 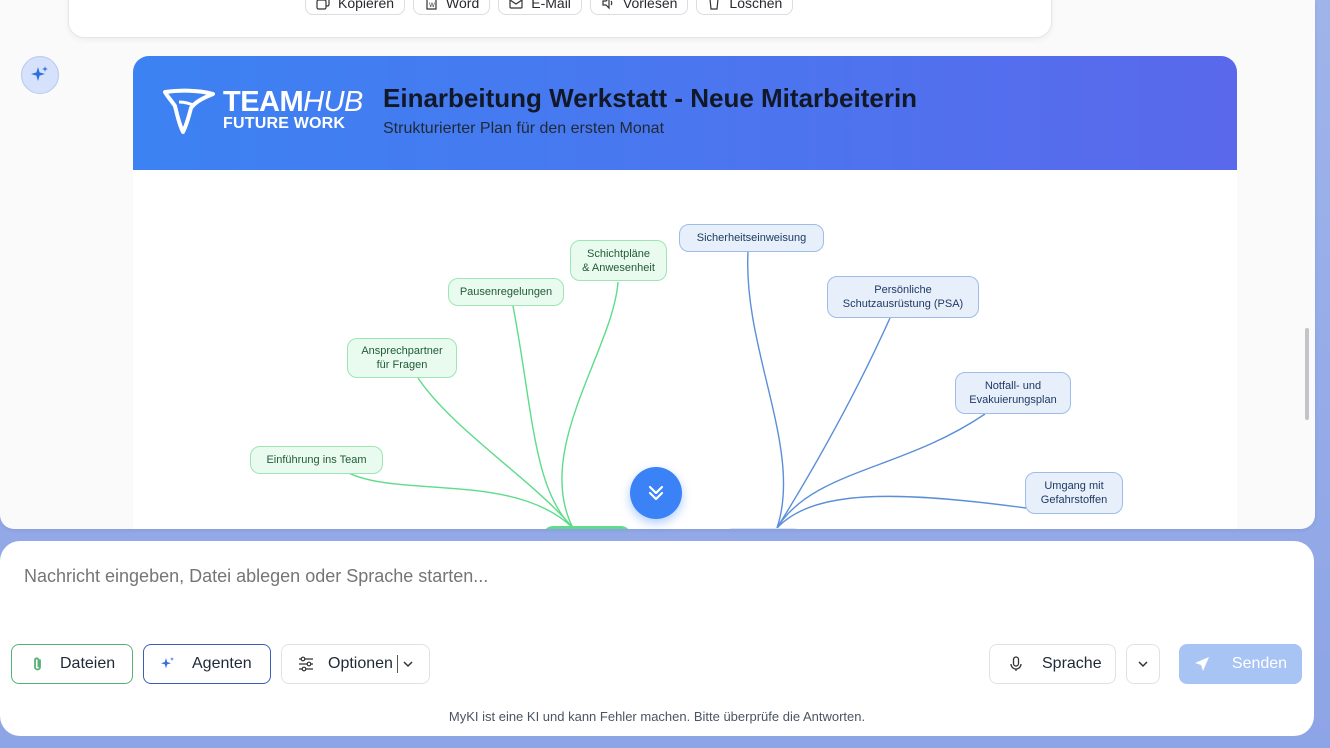 I want to click on node-psa-label: Persönliche Schutzausrüstung (PSA), so click(x=903, y=297).